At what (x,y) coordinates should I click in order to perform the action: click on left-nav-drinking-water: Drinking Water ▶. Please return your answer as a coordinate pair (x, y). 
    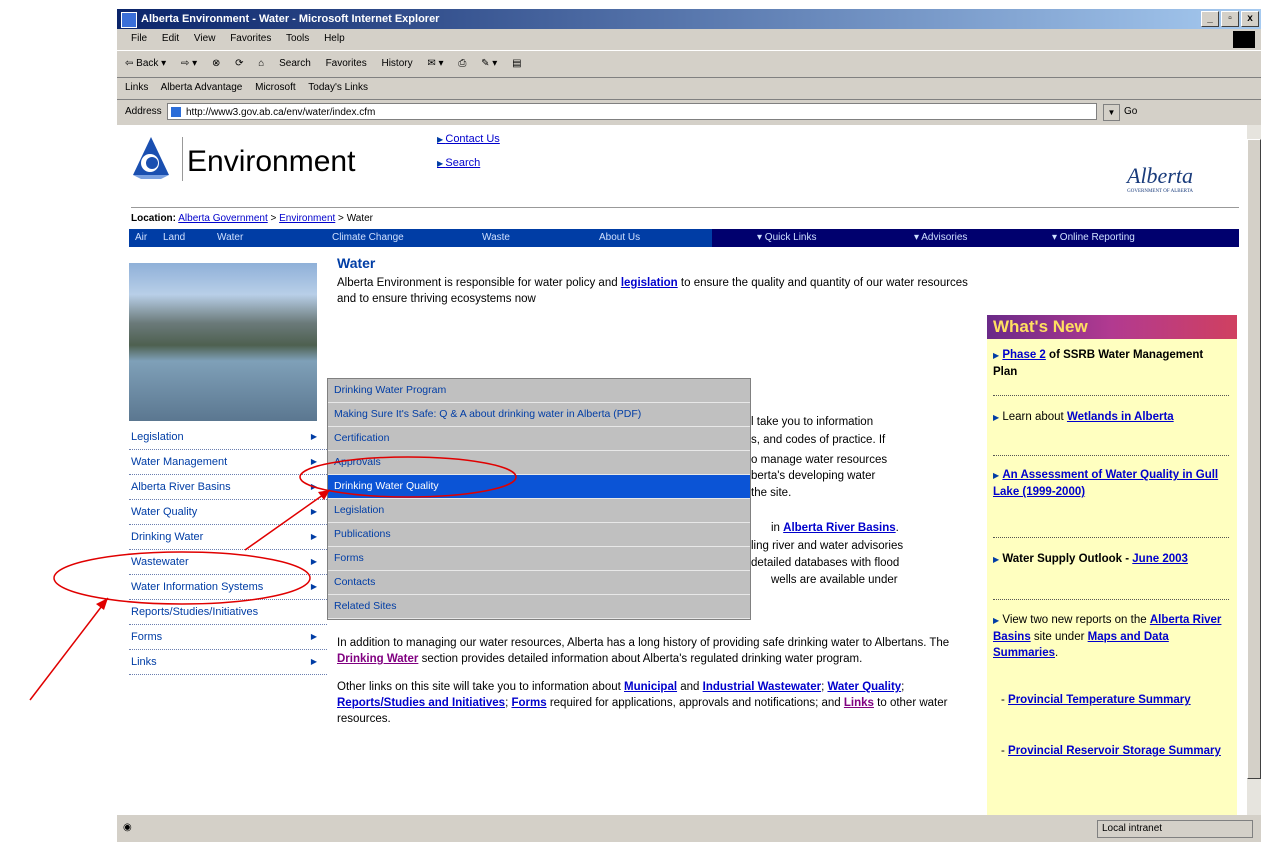
    Looking at the image, I should click on (228, 537).